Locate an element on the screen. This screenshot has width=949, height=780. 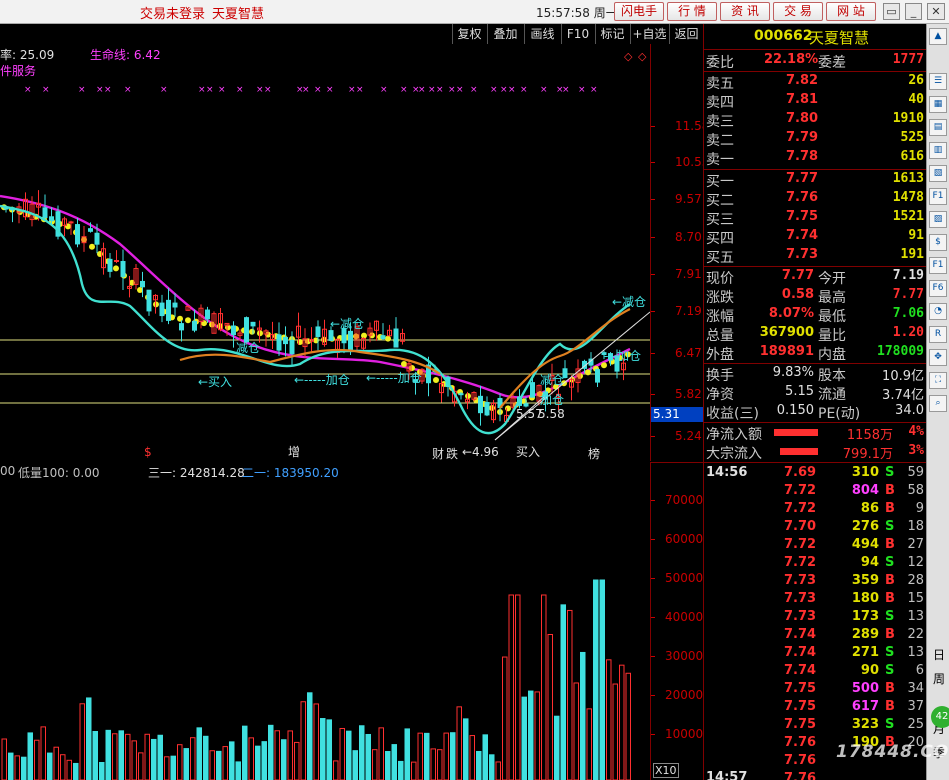
ask-label: 卖四 is located at coordinates (720, 103).